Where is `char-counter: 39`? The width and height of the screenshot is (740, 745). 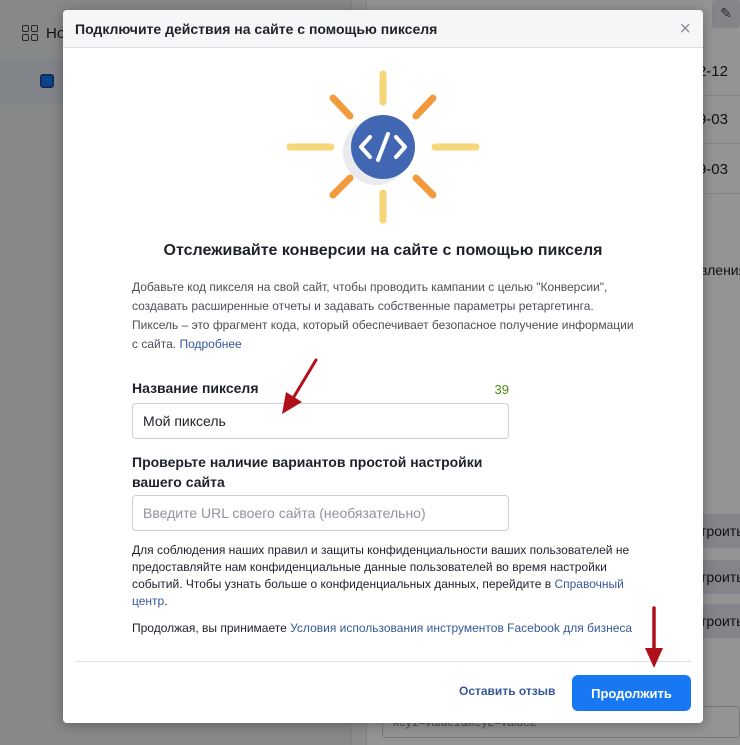
char-counter: 39 is located at coordinates (501, 389).